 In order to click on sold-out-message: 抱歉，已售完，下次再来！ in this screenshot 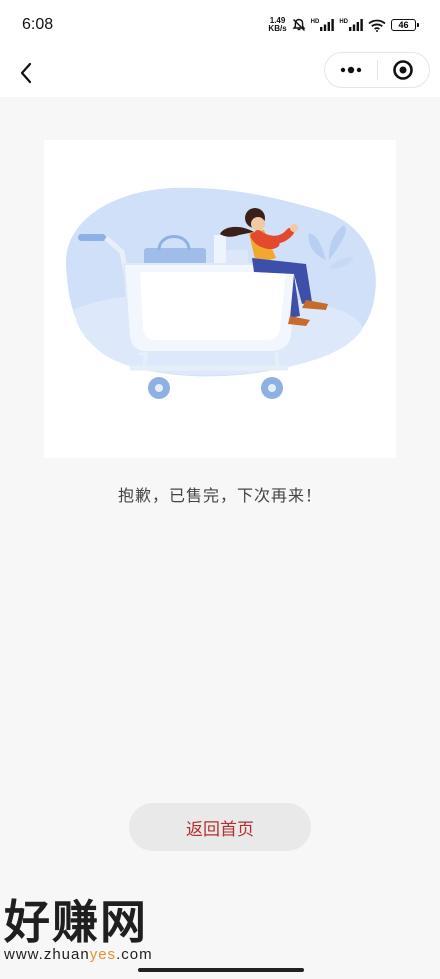, I will do `click(219, 495)`.